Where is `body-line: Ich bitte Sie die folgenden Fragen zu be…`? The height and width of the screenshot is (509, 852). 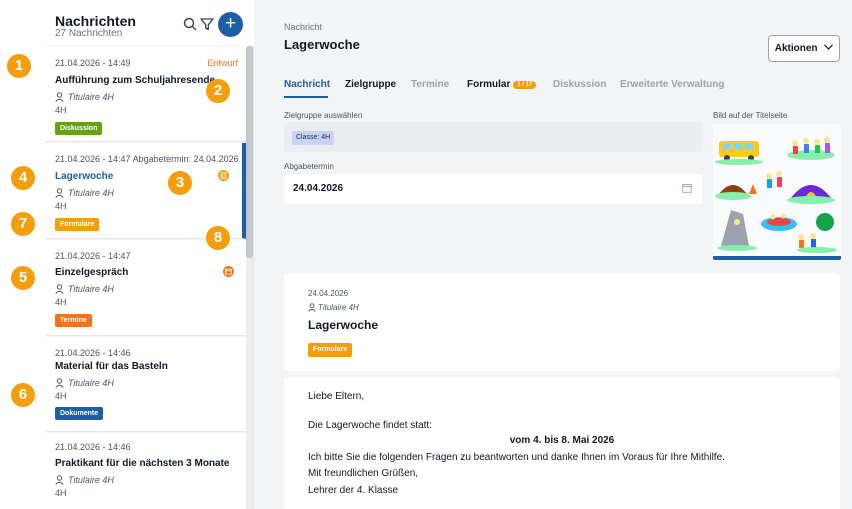
body-line: Ich bitte Sie die folgenden Fragen zu be… is located at coordinates (516, 457).